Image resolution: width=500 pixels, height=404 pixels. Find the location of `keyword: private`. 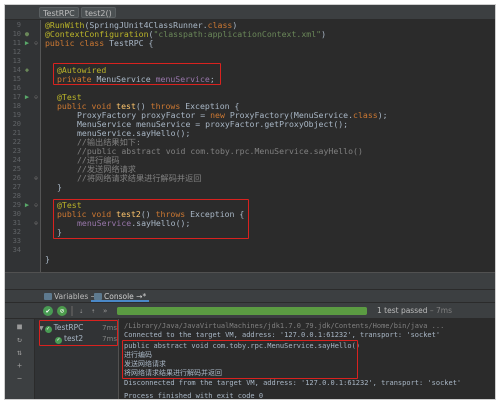

keyword: private is located at coordinates (77, 79).